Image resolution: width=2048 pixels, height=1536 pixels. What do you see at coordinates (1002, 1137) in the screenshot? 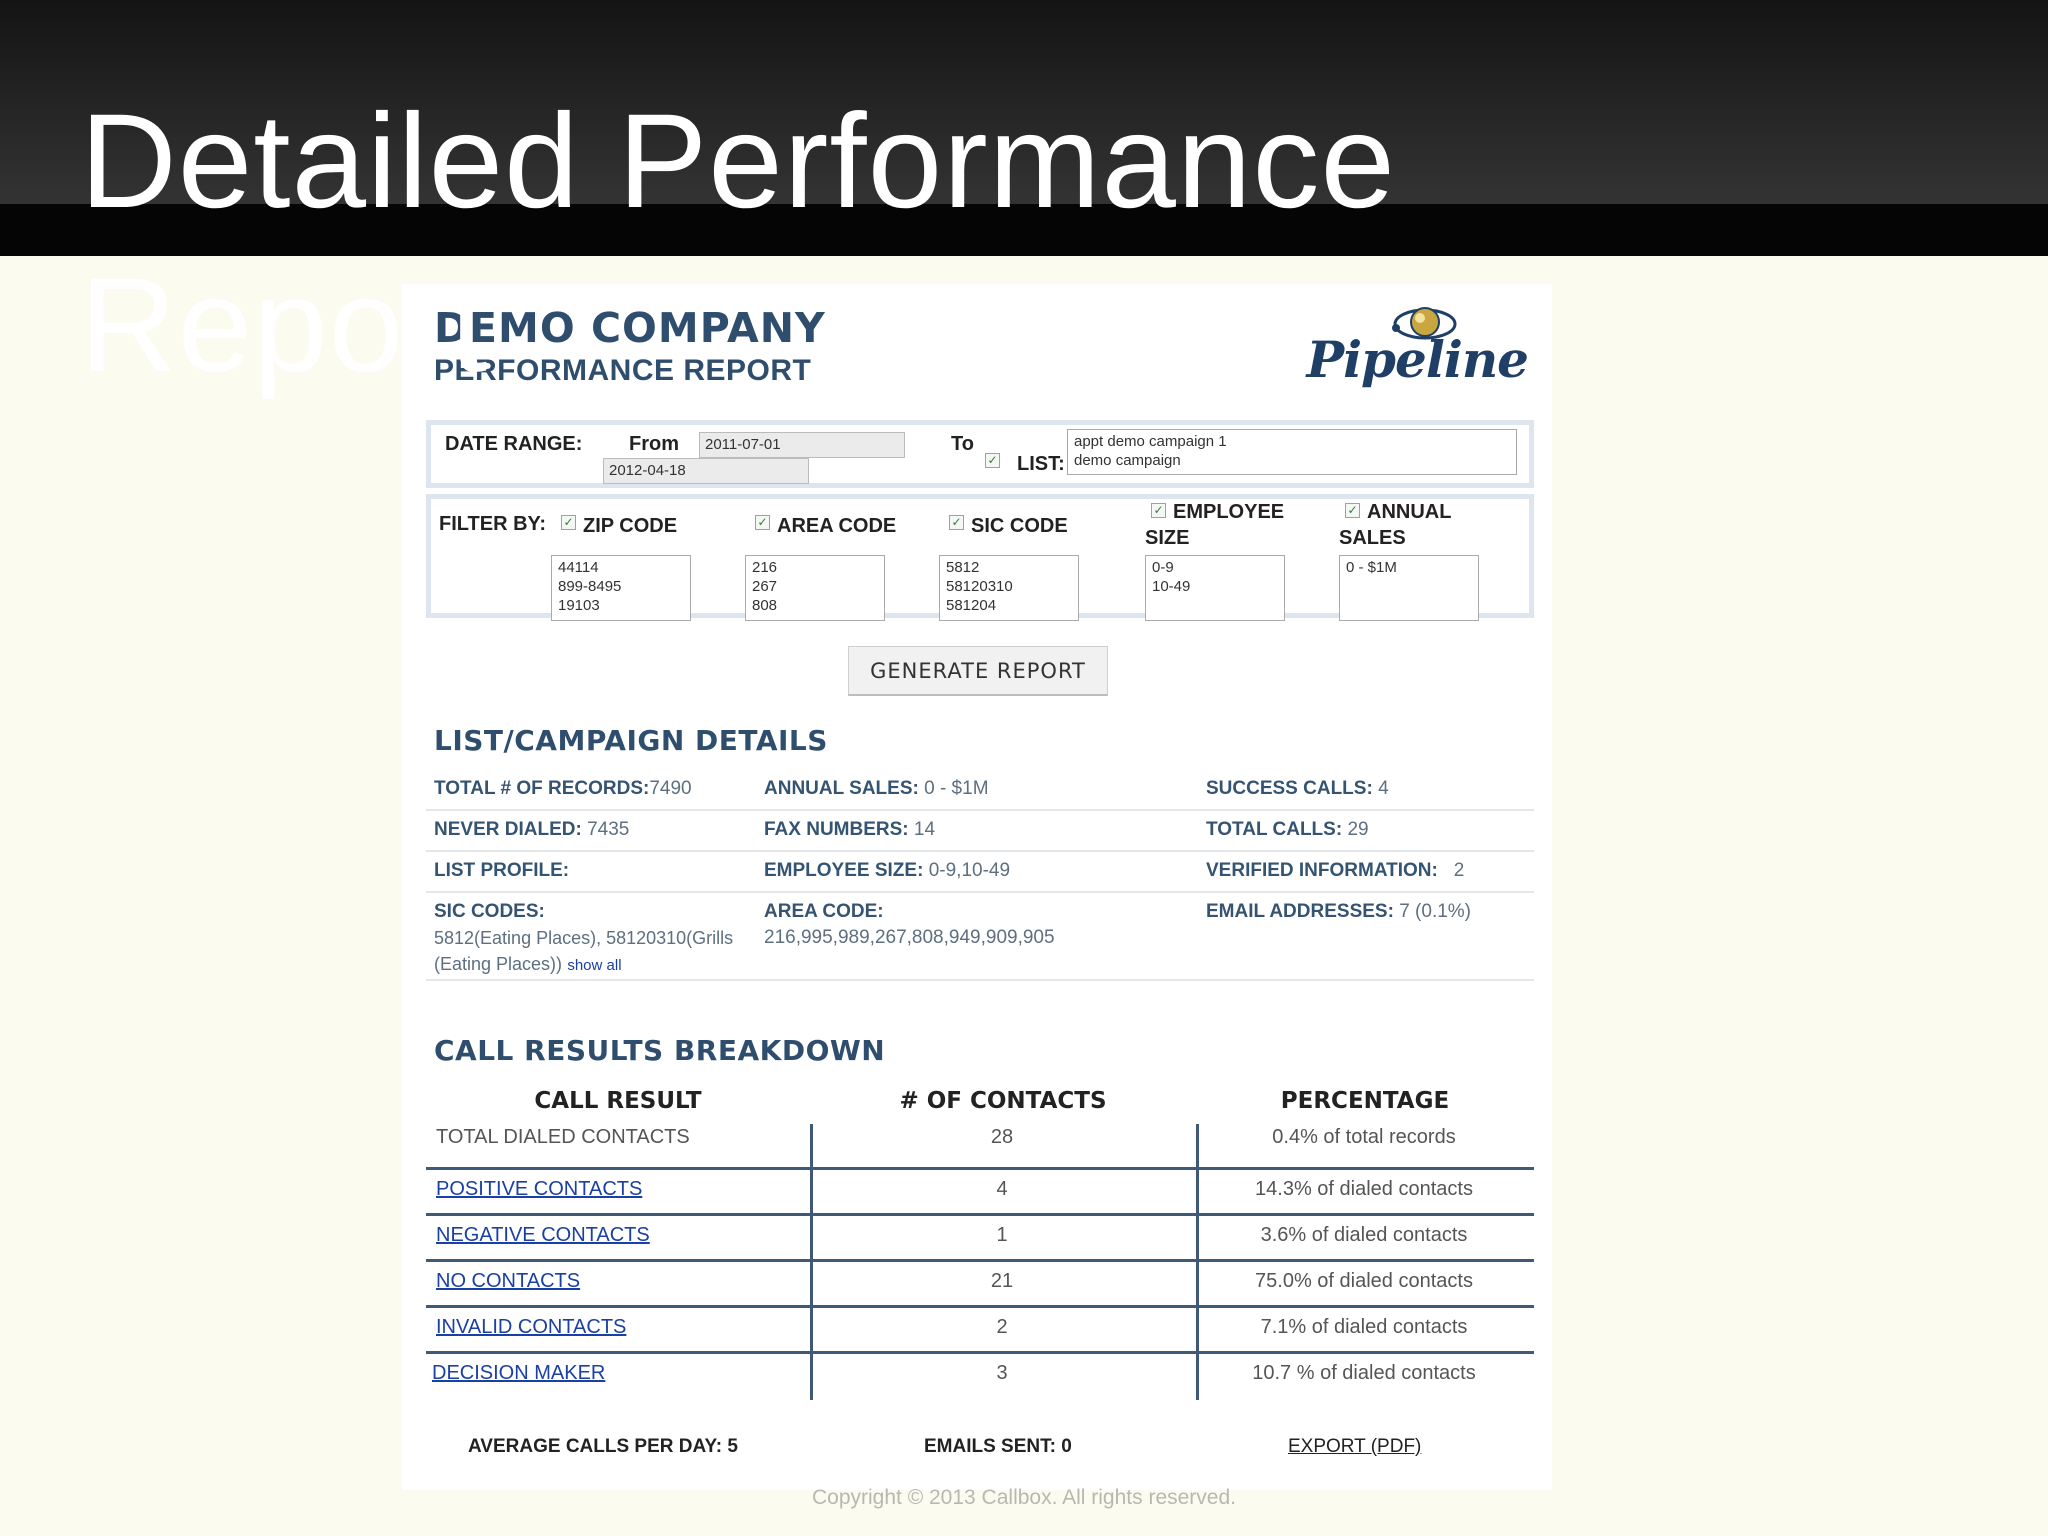
I see `contacts-cell: 28` at bounding box center [1002, 1137].